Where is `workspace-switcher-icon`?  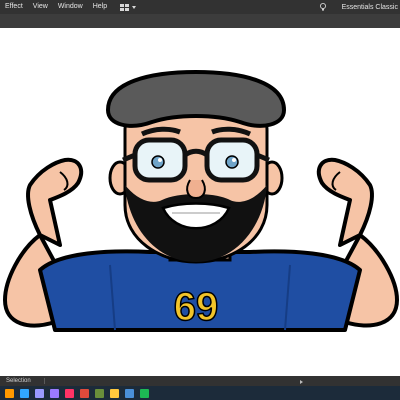
workspace-switcher-icon is located at coordinates (125, 7).